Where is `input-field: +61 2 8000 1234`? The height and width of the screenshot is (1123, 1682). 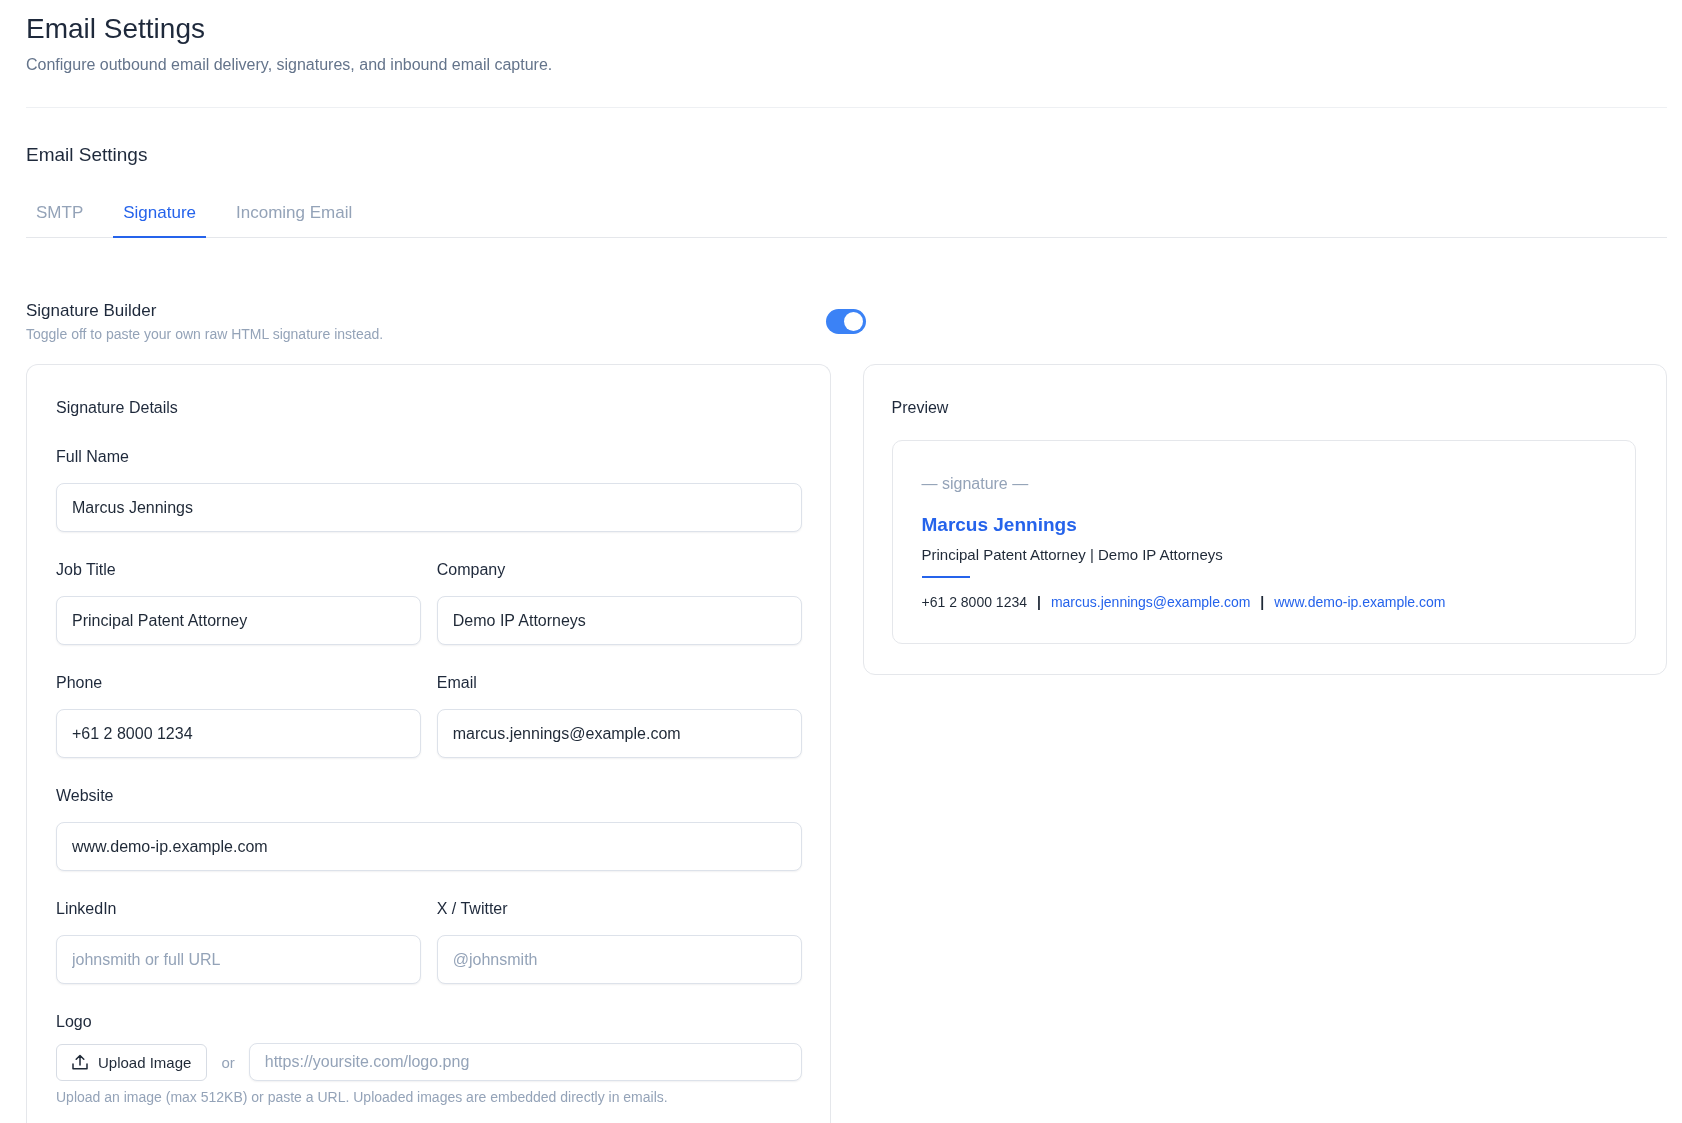 input-field: +61 2 8000 1234 is located at coordinates (238, 733).